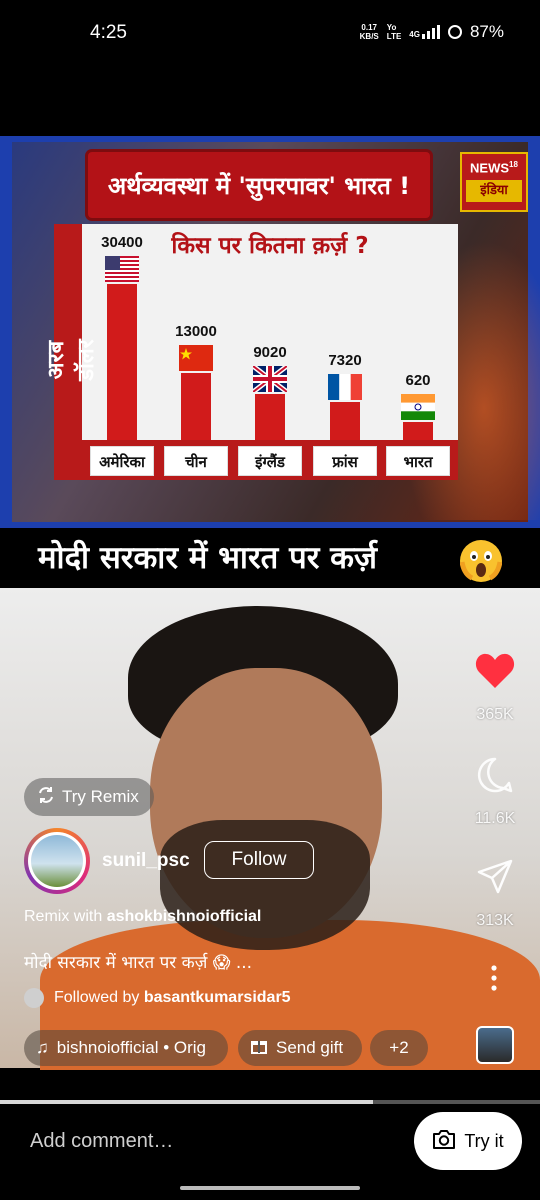  I want to click on camera-icon, so click(444, 1141).